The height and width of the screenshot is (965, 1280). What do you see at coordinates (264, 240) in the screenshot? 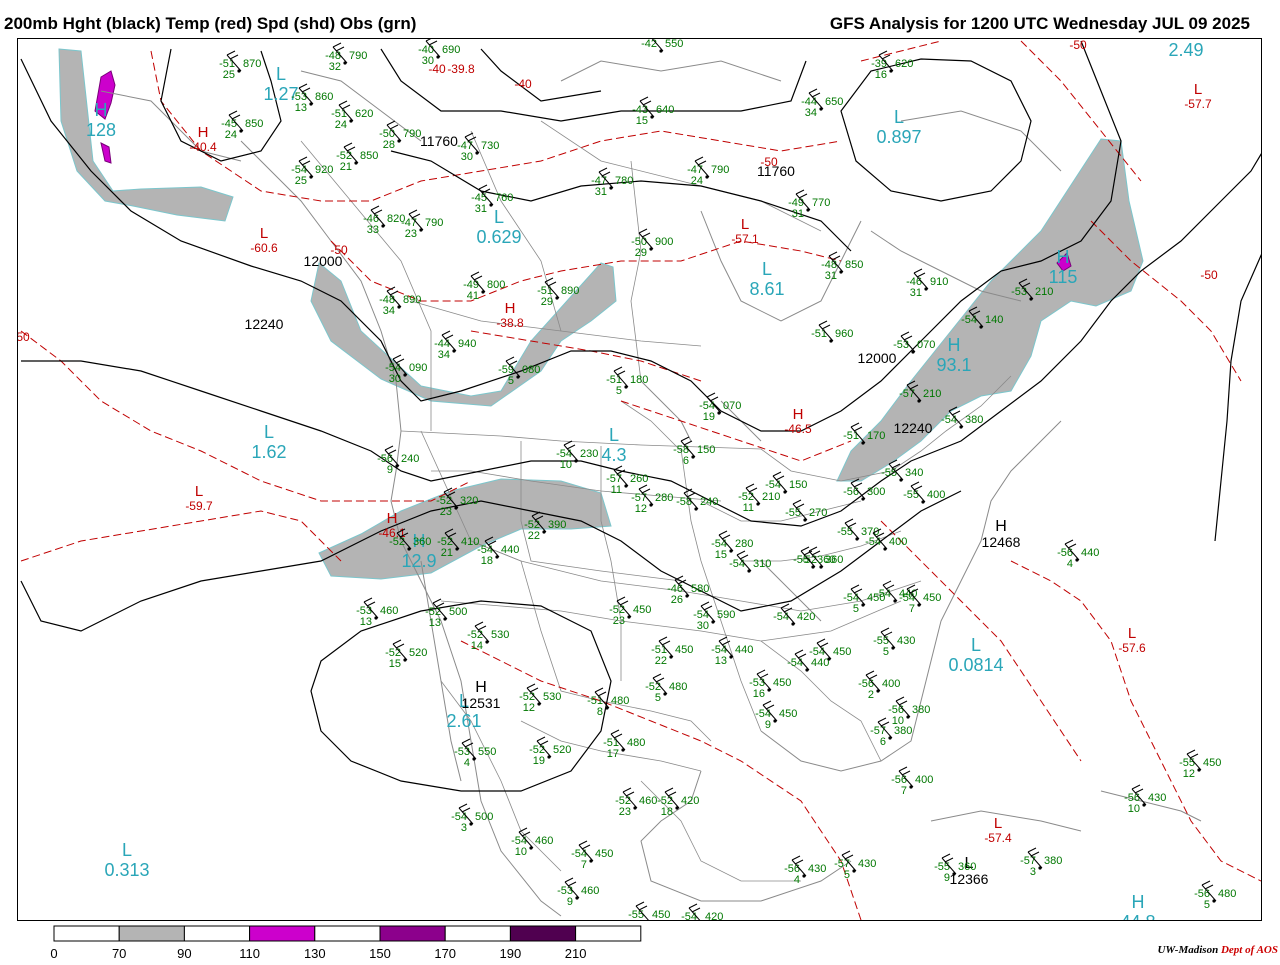
I see `pressure-center: L-60.6` at bounding box center [264, 240].